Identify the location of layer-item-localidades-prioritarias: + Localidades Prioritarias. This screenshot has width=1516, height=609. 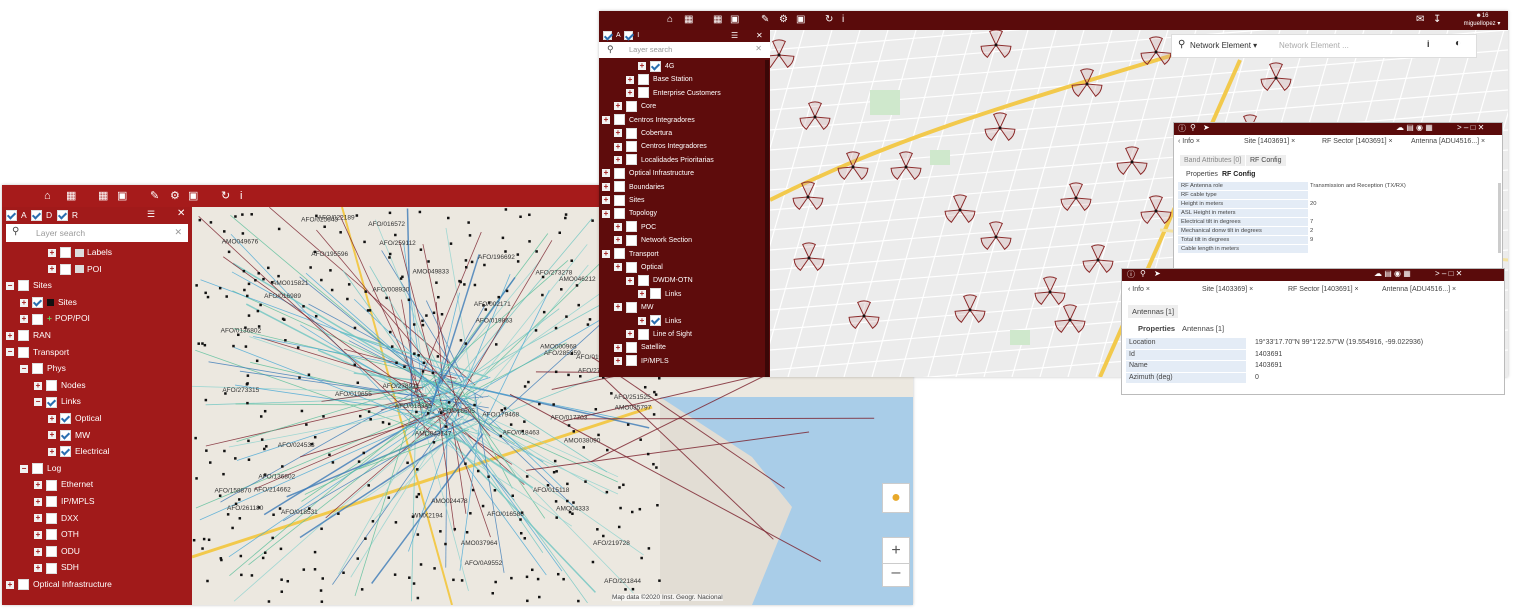
(664, 160).